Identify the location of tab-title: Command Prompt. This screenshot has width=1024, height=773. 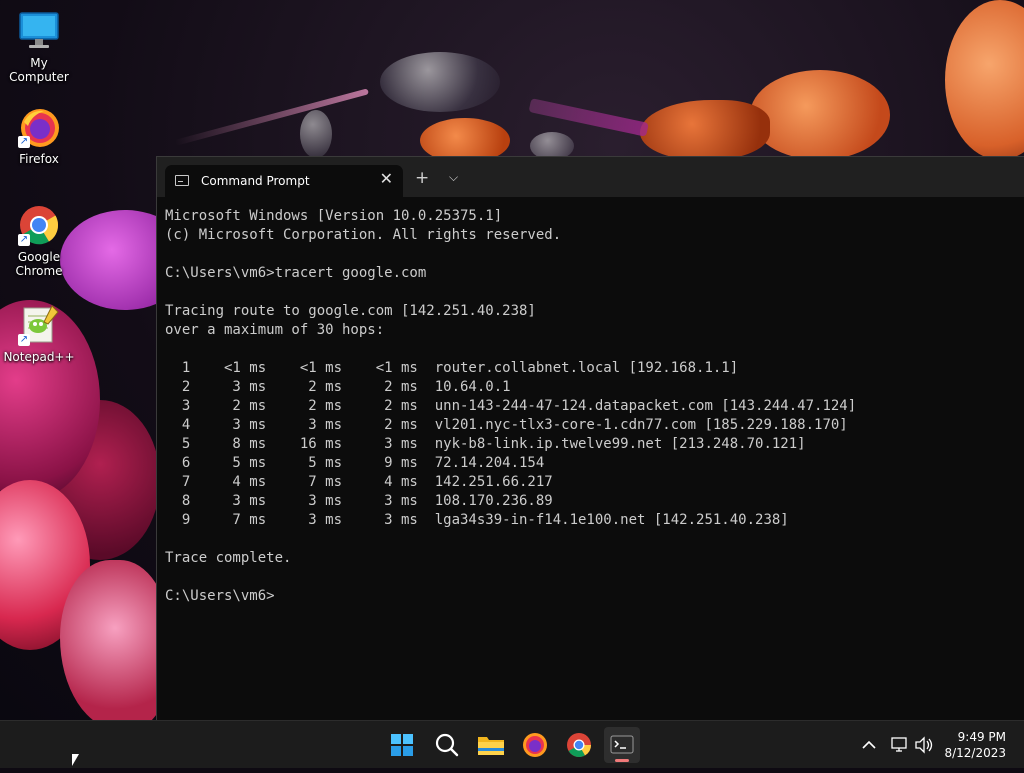
(255, 181).